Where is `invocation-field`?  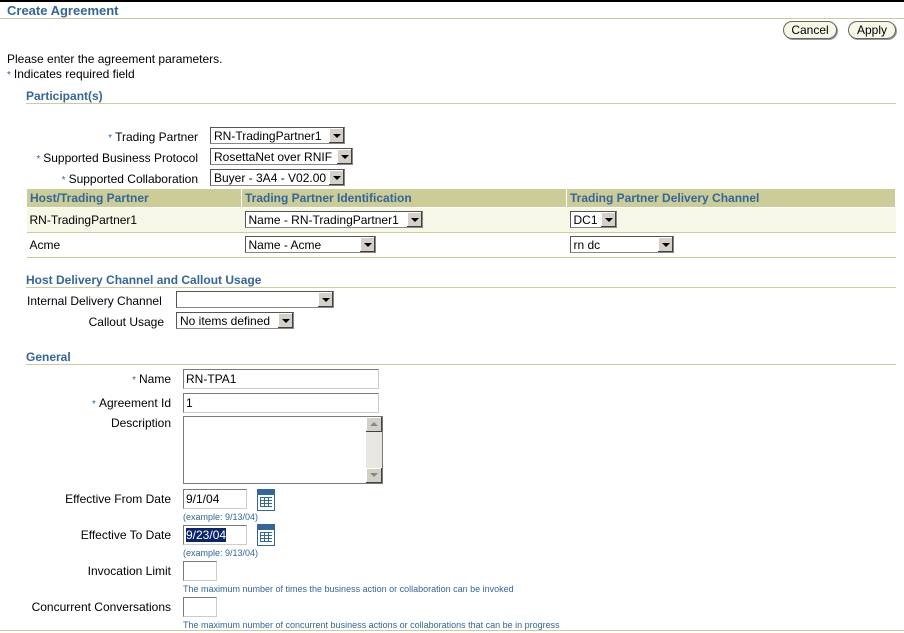
invocation-field is located at coordinates (200, 571).